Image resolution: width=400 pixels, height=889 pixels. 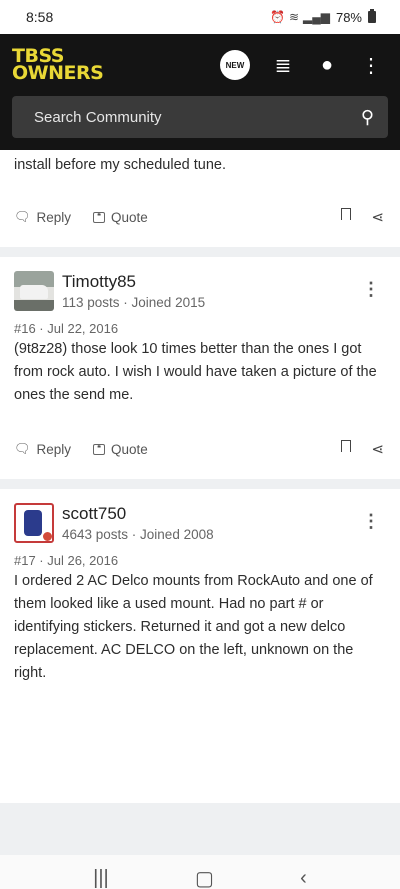 I want to click on status-right: ⏰ ≋ ▂▄▆ 78%, so click(x=323, y=17).